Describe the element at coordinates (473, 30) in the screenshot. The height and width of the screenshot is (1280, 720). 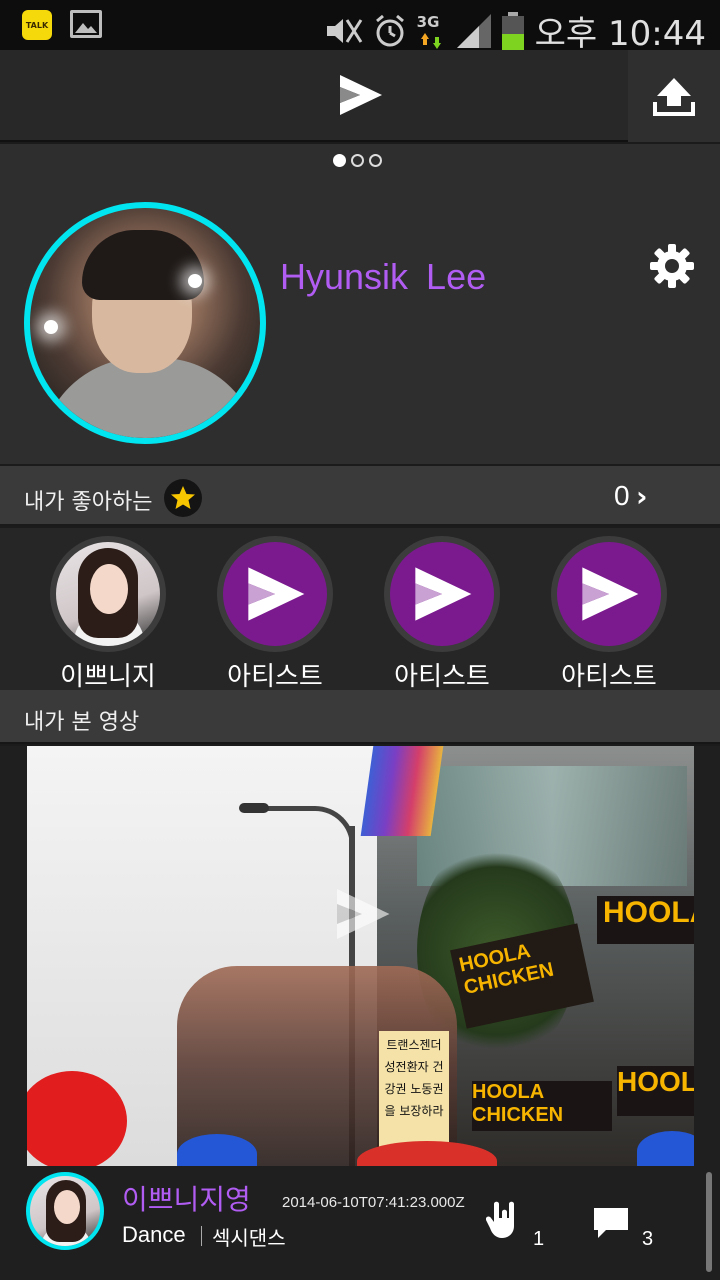
I see `signal-icon` at that location.